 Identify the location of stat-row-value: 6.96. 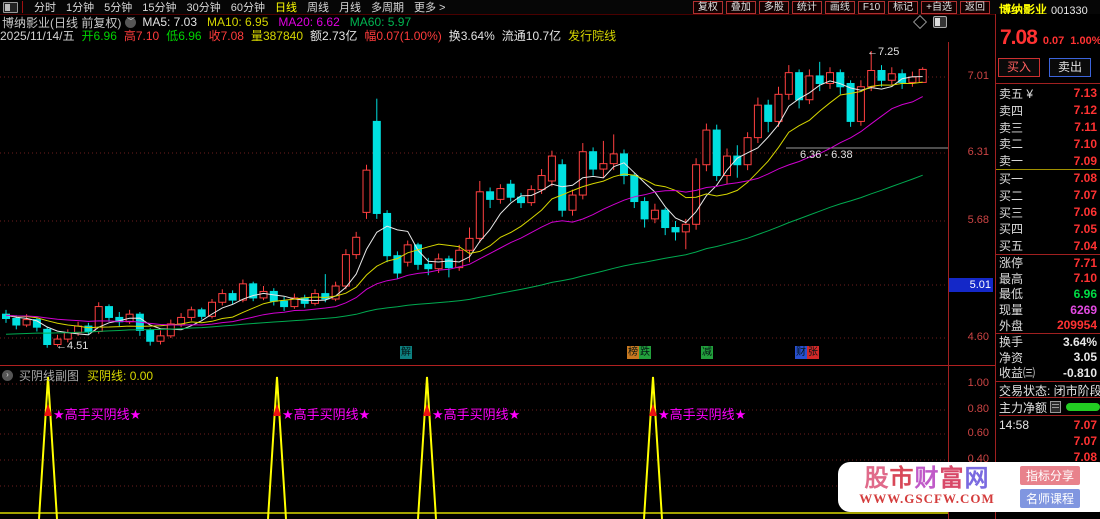
(1085, 293).